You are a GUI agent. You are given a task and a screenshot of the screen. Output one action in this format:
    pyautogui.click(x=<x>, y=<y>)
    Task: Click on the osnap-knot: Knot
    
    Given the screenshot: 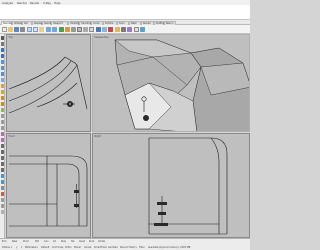 What is the action you would take?
    pyautogui.click(x=91, y=241)
    